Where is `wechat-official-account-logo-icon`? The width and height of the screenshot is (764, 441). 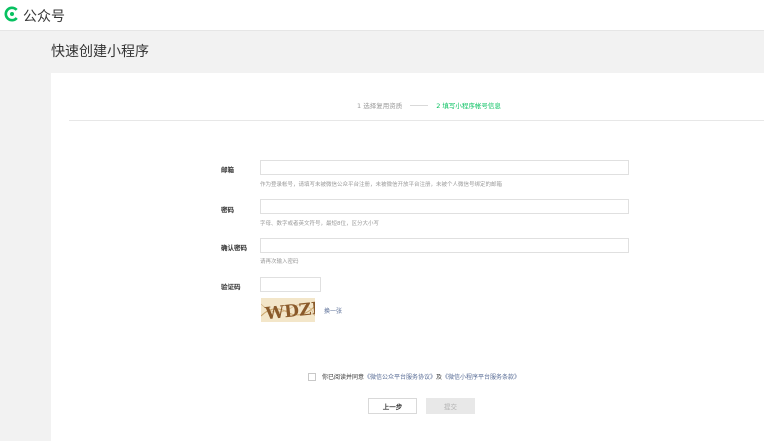 wechat-official-account-logo-icon is located at coordinates (12, 14).